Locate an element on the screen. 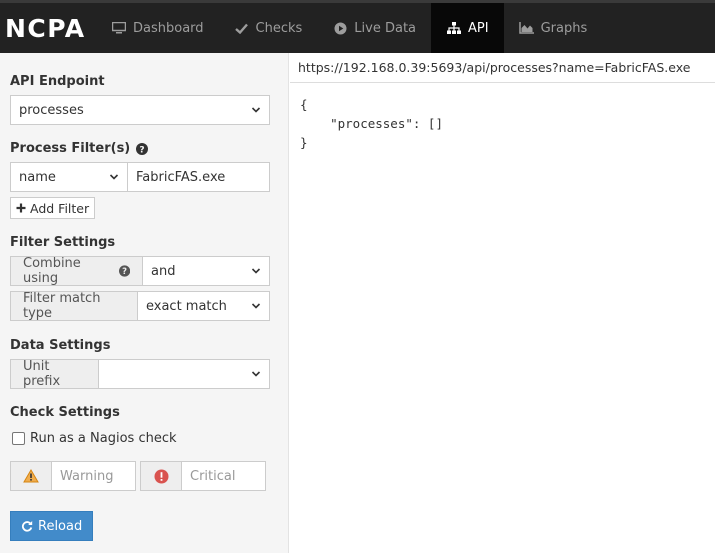 Image resolution: width=715 pixels, height=553 pixels. combine-using-select: and is located at coordinates (206, 271).